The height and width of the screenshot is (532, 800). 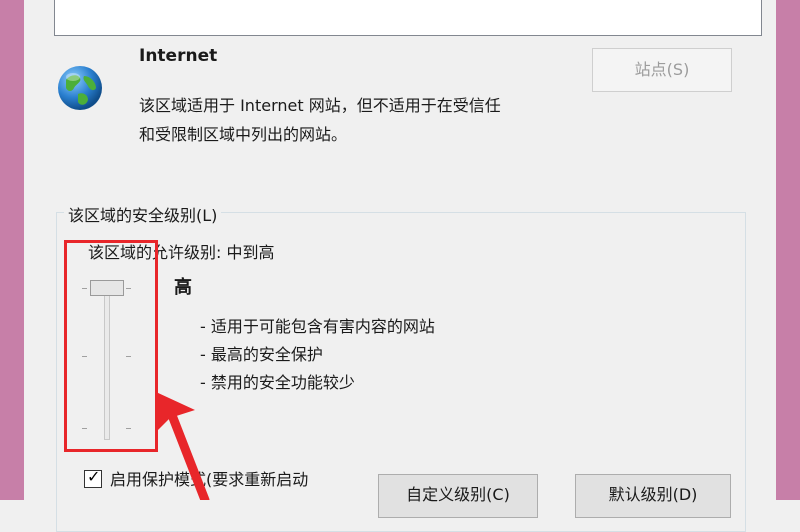 I want to click on protected-mode-label: 启用保护模式(要求重新启动, so click(x=209, y=479).